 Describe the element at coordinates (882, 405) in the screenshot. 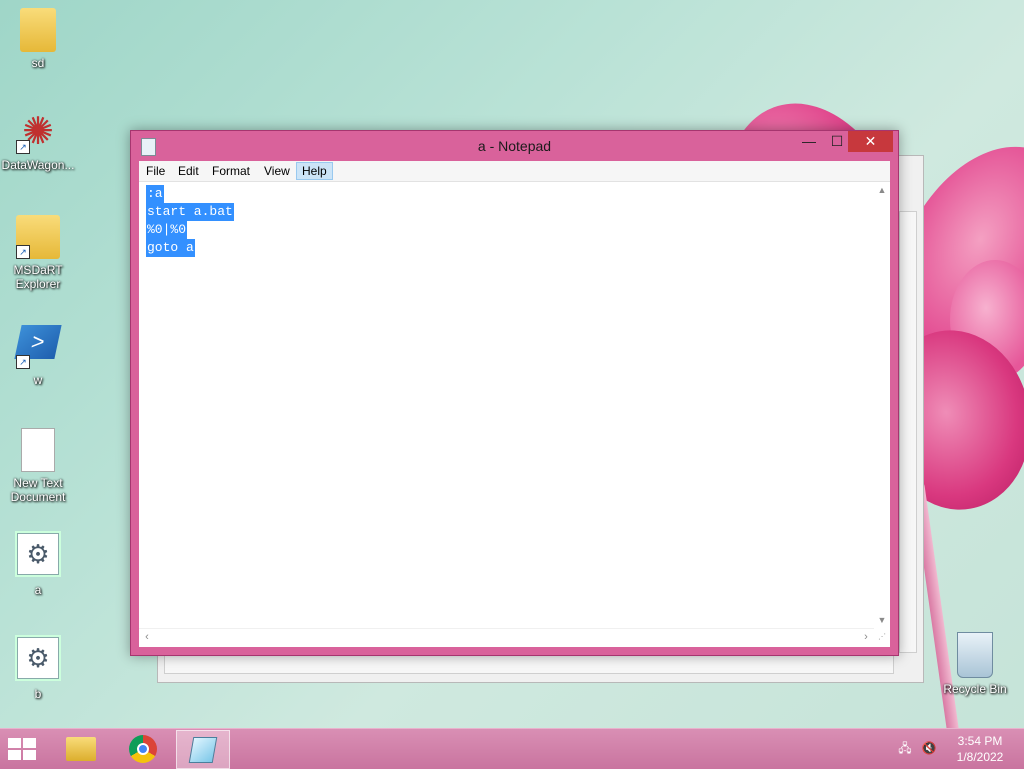

I see `vertical-scrollbar: ▲ ▼` at that location.